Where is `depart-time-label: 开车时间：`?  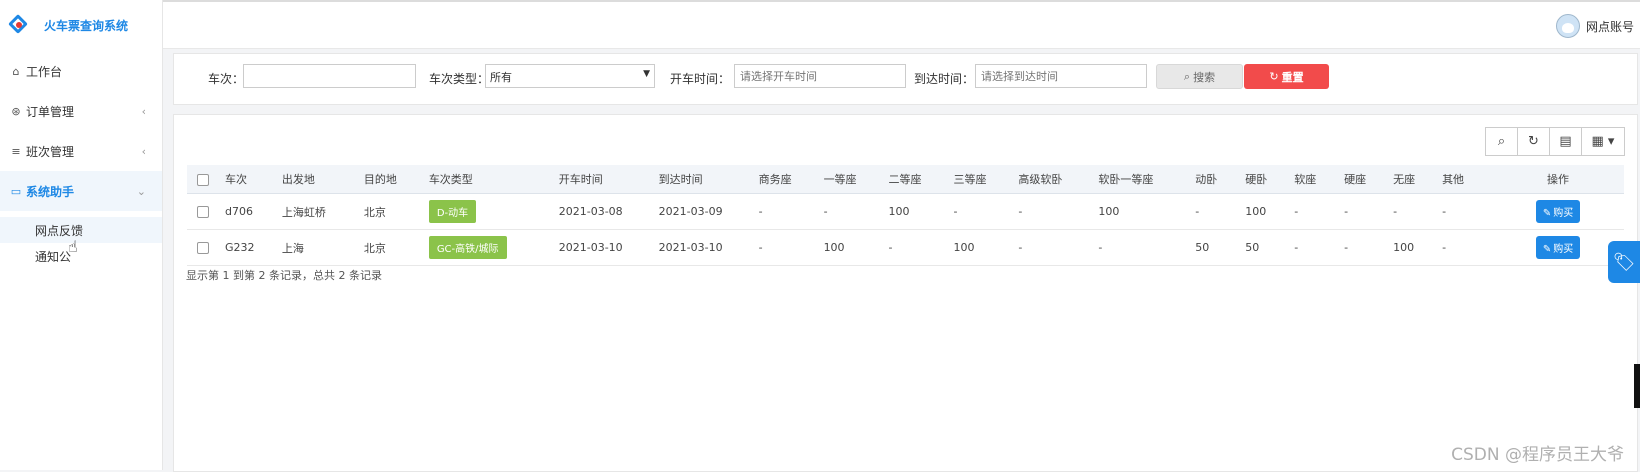
depart-time-label: 开车时间： is located at coordinates (700, 79).